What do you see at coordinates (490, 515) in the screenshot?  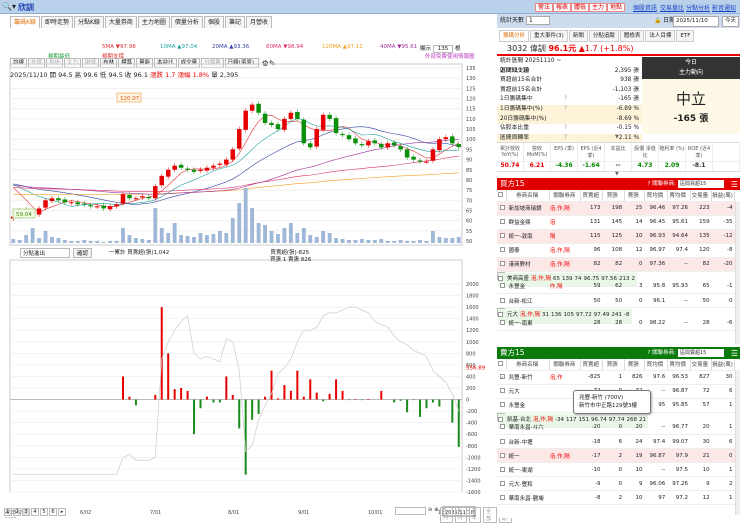 I see `range-button: 全部` at bounding box center [490, 515].